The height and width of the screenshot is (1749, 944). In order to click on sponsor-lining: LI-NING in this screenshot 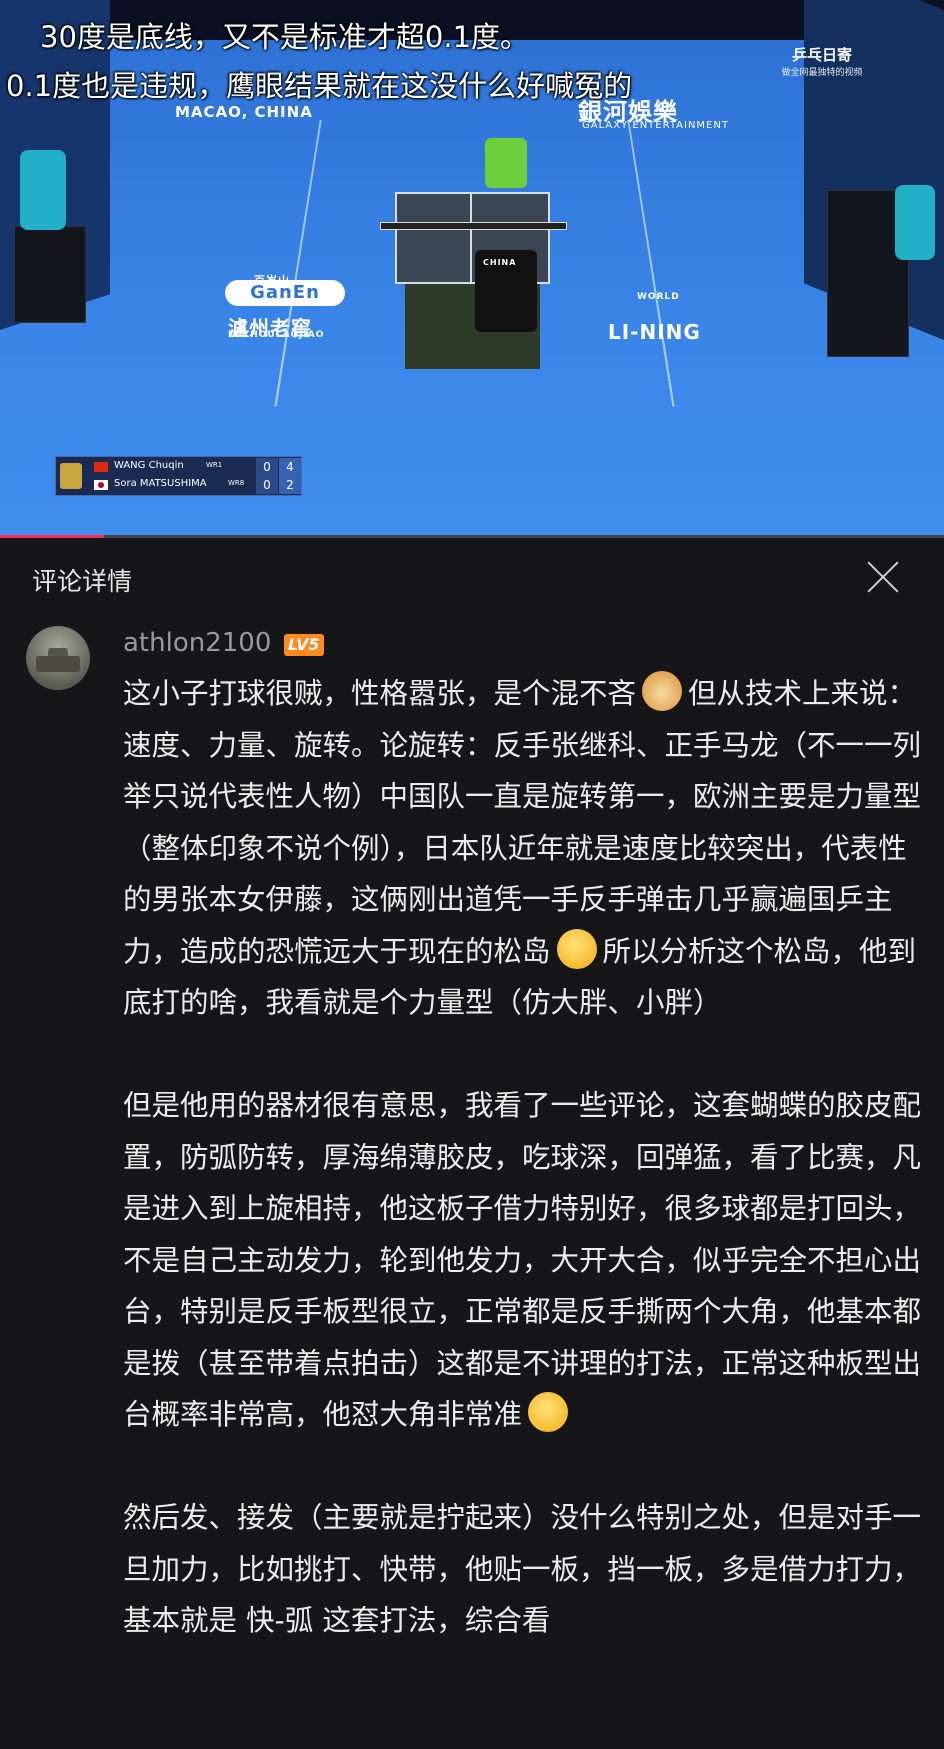, I will do `click(654, 332)`.